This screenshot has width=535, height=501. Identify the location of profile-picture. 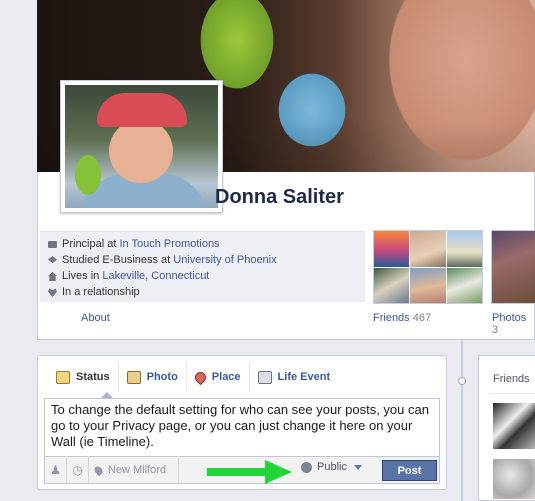
(141, 146).